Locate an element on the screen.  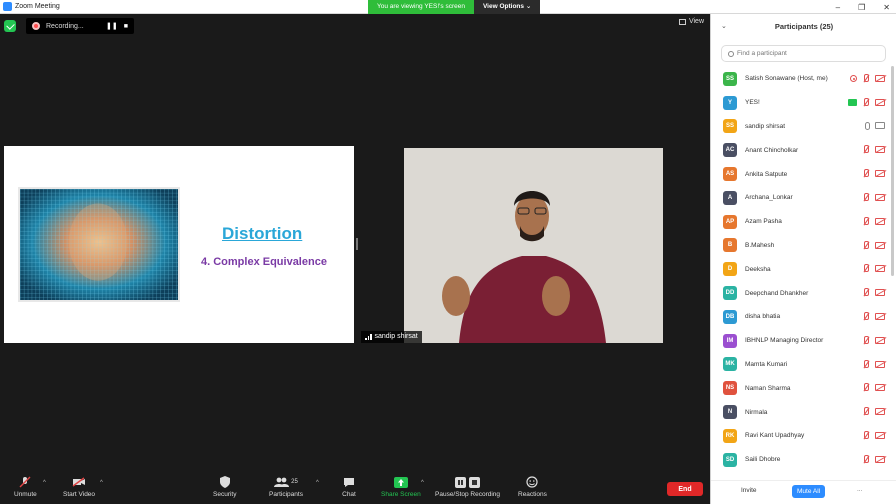
participant-row: A Archana_Lonkar is located at coordinates (801, 198).